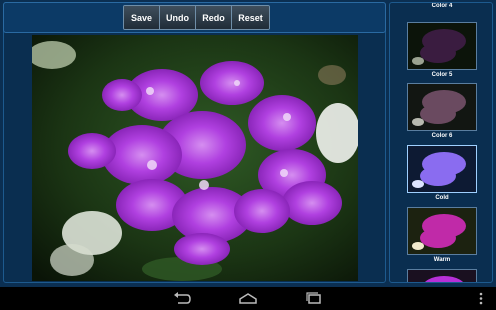 The height and width of the screenshot is (310, 496). What do you see at coordinates (442, 260) in the screenshot?
I see `thumbnail-label: Warm` at bounding box center [442, 260].